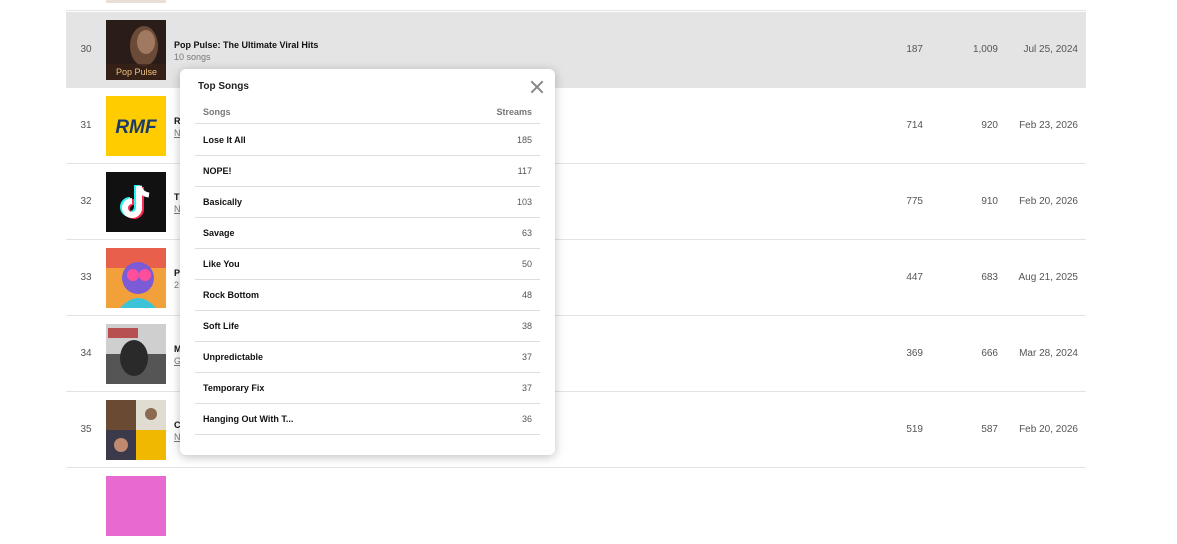 Image resolution: width=1177 pixels, height=544 pixels. Describe the element at coordinates (86, 49) in the screenshot. I see `rank: 30` at that location.